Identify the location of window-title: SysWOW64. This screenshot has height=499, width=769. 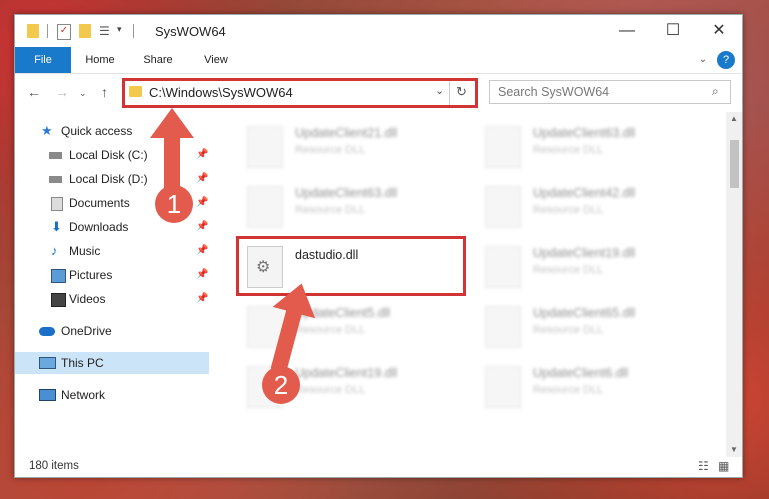
(190, 31).